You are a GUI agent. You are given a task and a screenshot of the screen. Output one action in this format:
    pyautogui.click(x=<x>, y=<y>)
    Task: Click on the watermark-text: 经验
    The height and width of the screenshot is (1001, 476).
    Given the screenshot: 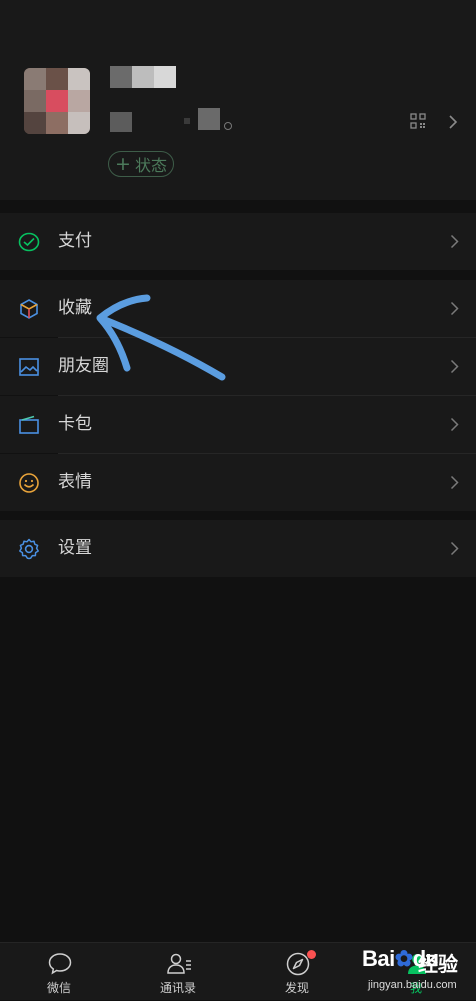 What is the action you would take?
    pyautogui.click(x=438, y=964)
    